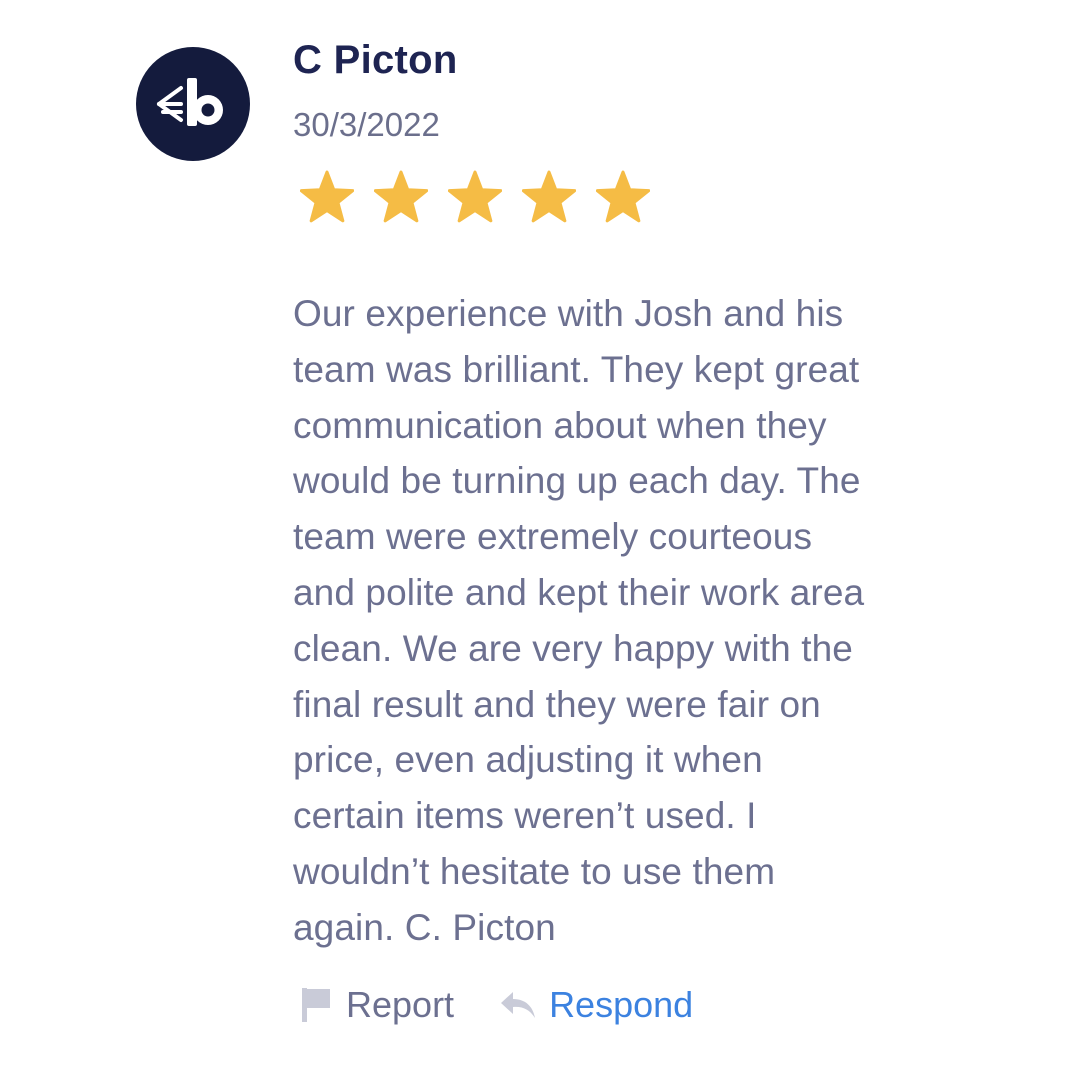  Describe the element at coordinates (518, 1005) in the screenshot. I see `reply-arrow-icon` at that location.